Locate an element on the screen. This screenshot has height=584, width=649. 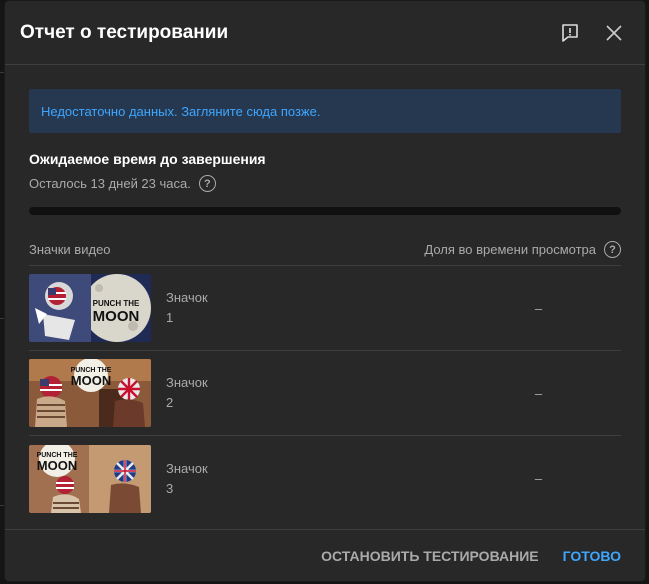
thumbnail-row: PUNCH THE MOON Значок 2 – is located at coordinates (325, 393).